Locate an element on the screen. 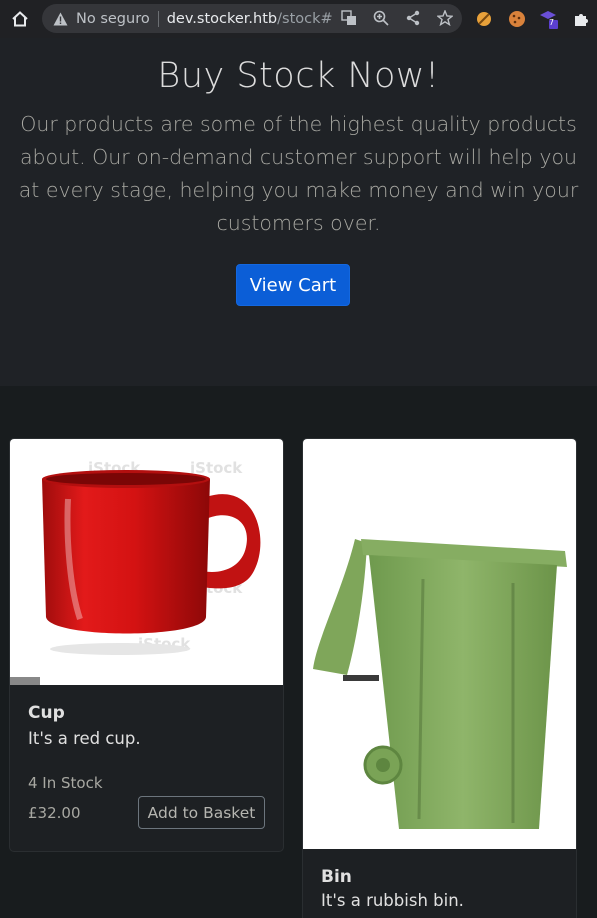  add-to-basket-button: Add to Basket is located at coordinates (201, 812).